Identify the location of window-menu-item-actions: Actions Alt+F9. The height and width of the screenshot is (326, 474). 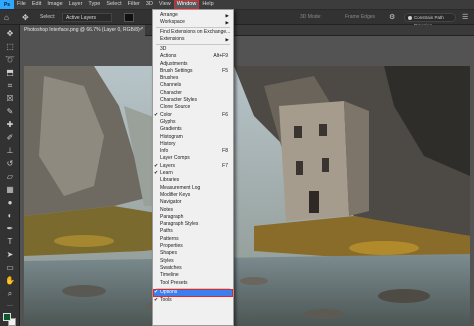
(193, 56).